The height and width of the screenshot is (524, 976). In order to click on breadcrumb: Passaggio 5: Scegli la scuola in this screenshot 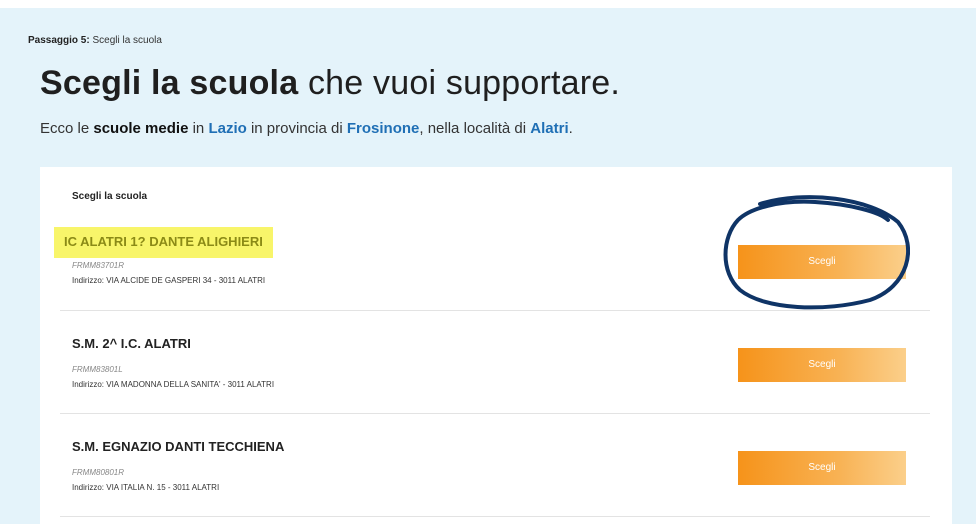, I will do `click(95, 40)`.